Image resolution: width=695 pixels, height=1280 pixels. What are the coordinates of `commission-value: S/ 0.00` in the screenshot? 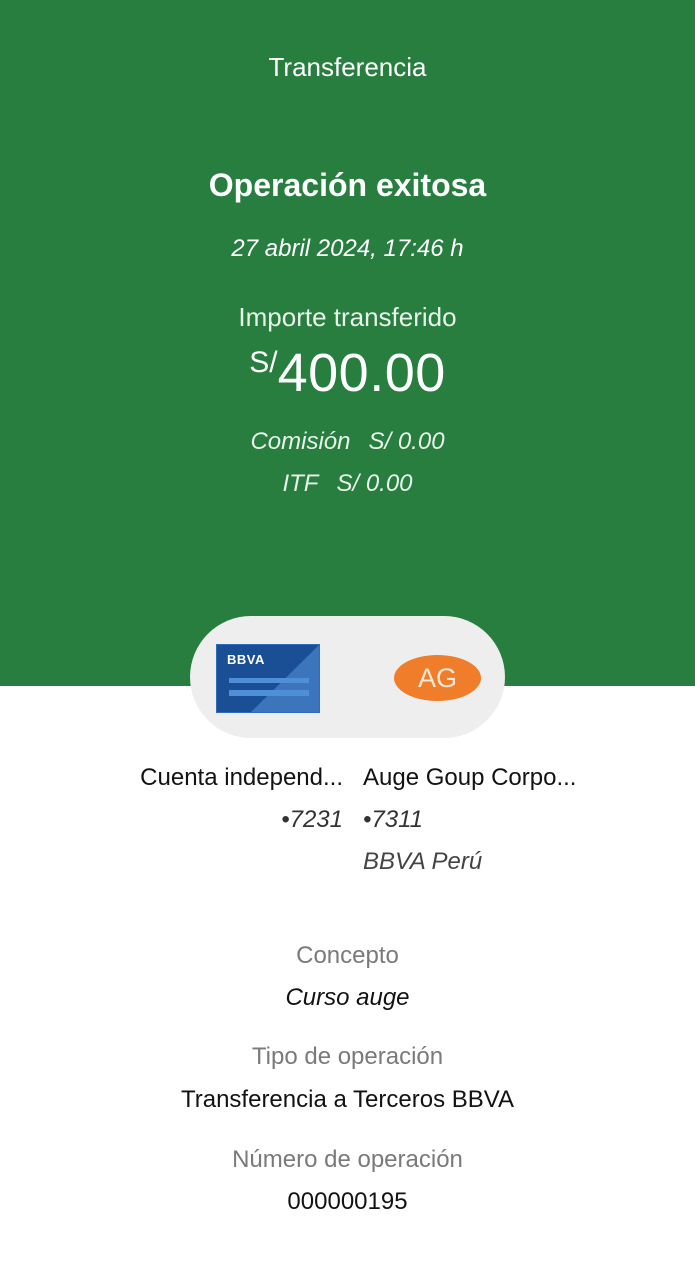 It's located at (406, 441).